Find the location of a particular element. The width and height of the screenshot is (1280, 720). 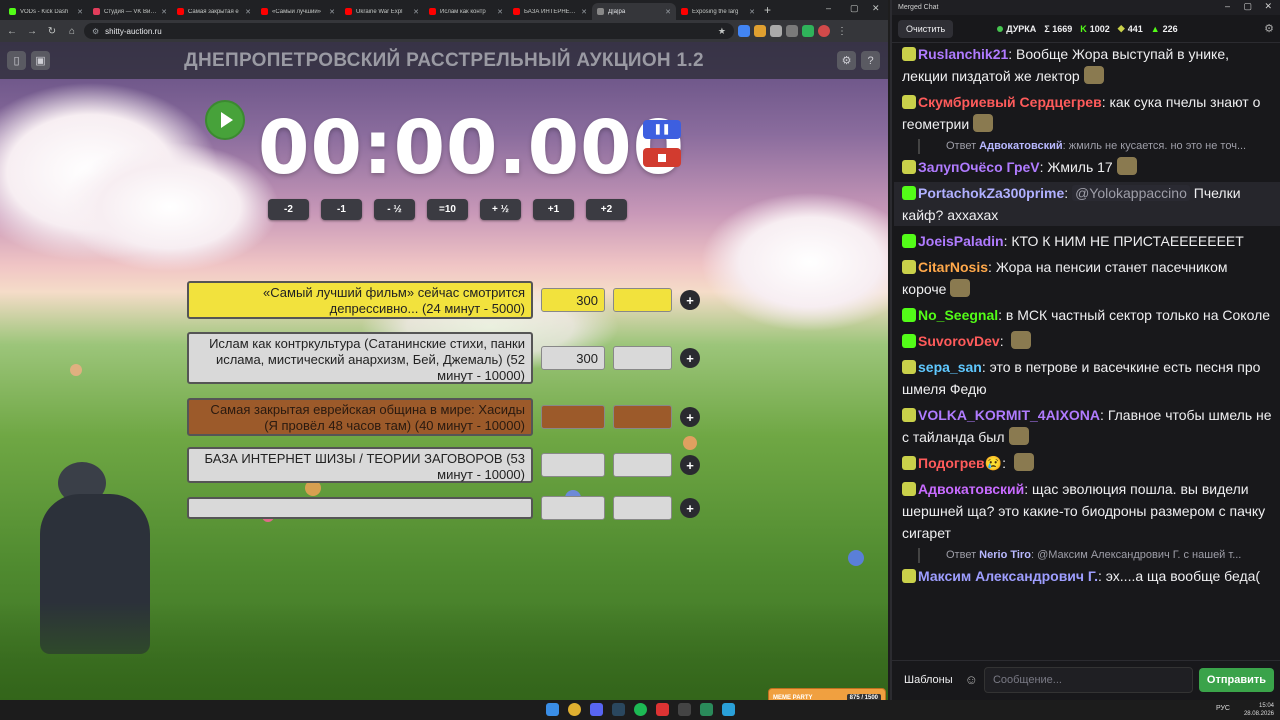

start-icon is located at coordinates (552, 709).